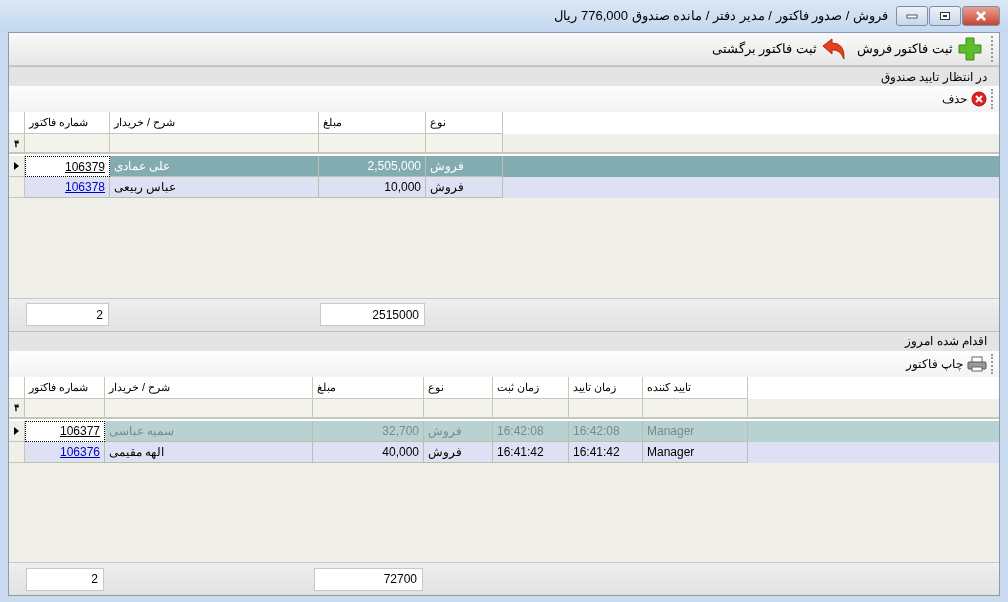 The height and width of the screenshot is (602, 1008). What do you see at coordinates (970, 49) in the screenshot?
I see `plus-icon` at bounding box center [970, 49].